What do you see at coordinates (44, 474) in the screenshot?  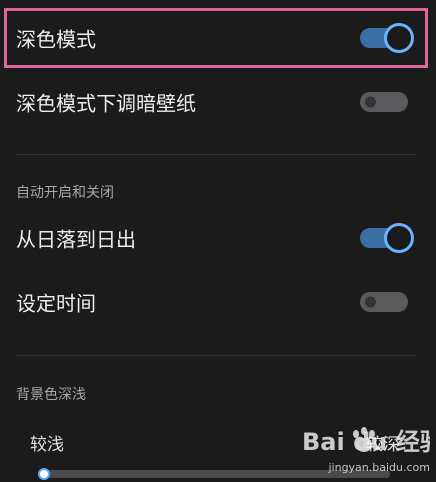 I see `slider-thumb` at bounding box center [44, 474].